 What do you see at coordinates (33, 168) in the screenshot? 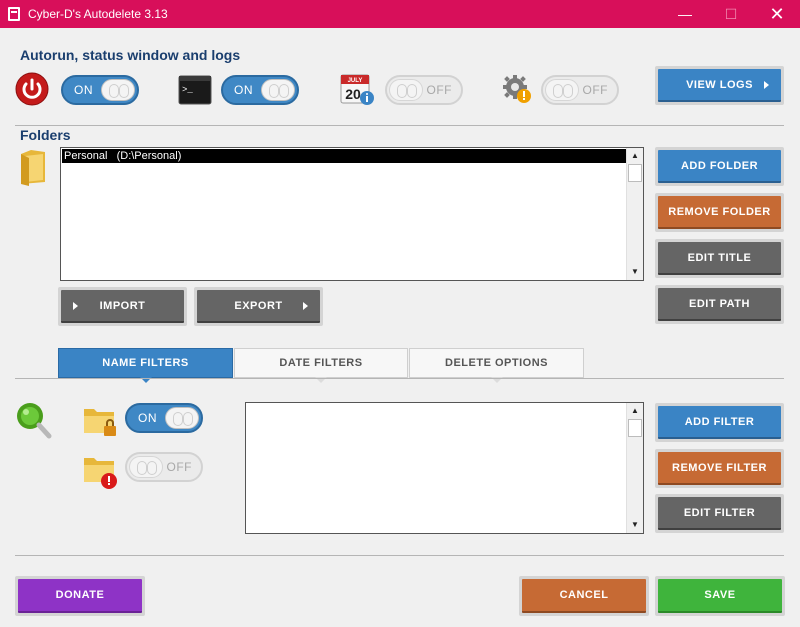
I see `folder-icon` at bounding box center [33, 168].